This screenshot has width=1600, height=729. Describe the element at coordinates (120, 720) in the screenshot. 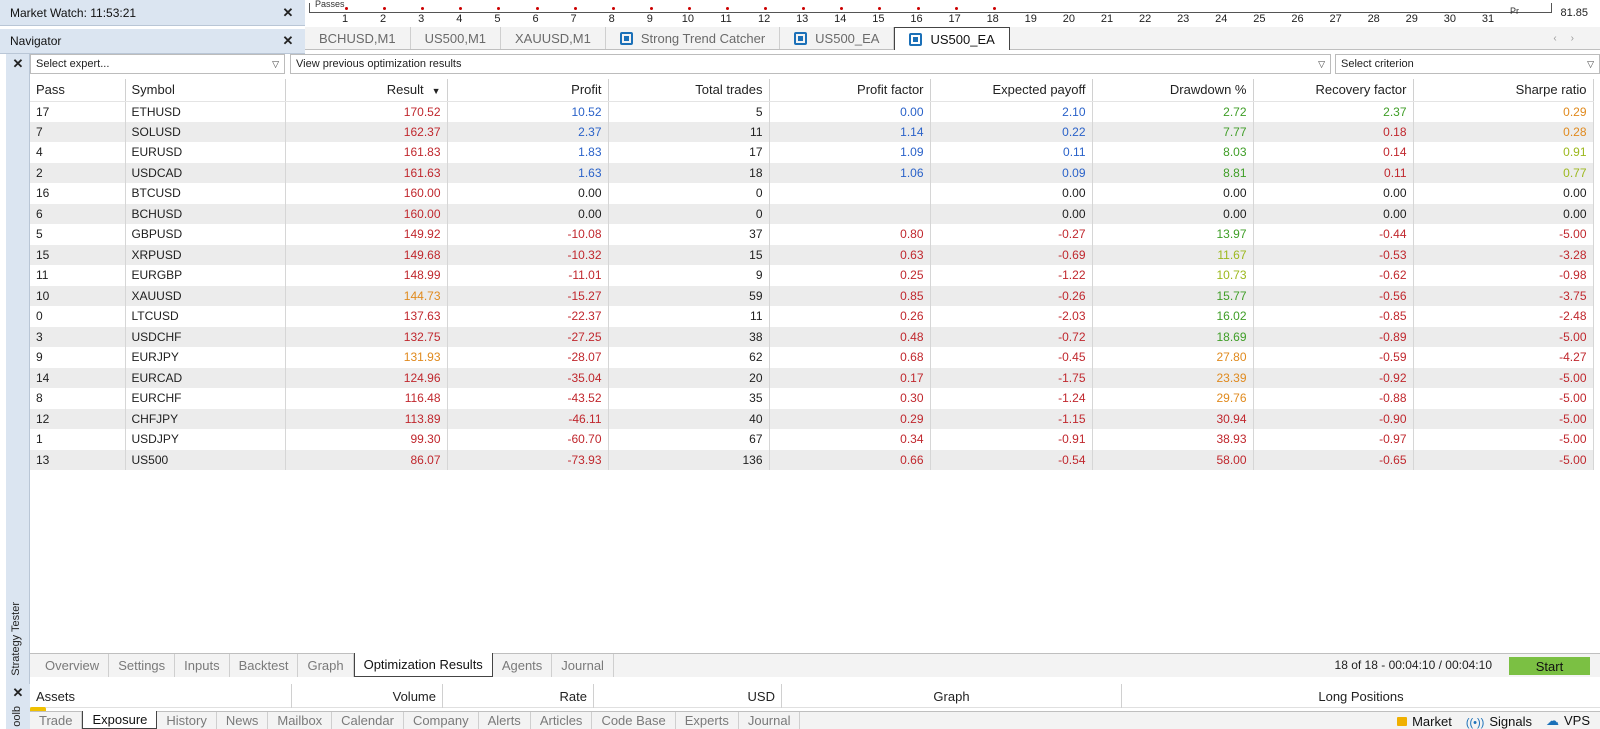

I see `toolbox-tab: Exposure` at that location.